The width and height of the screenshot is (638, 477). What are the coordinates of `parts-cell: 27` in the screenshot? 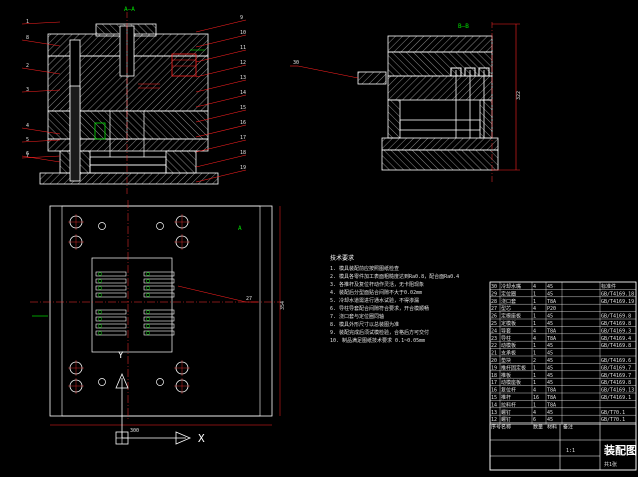 It's located at (494, 309).